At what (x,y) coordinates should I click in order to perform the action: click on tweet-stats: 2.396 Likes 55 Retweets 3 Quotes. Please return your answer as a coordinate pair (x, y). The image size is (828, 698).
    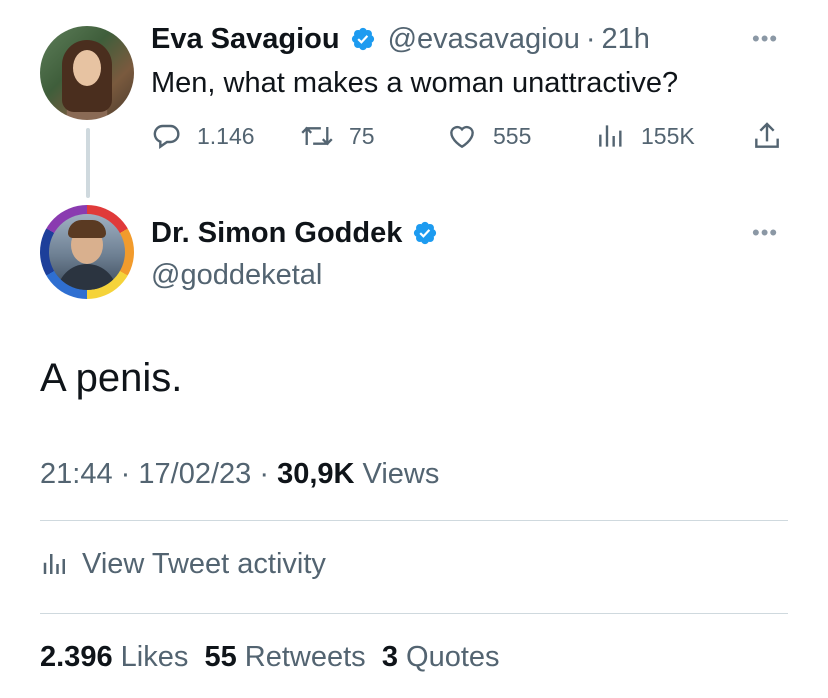
    Looking at the image, I should click on (270, 657).